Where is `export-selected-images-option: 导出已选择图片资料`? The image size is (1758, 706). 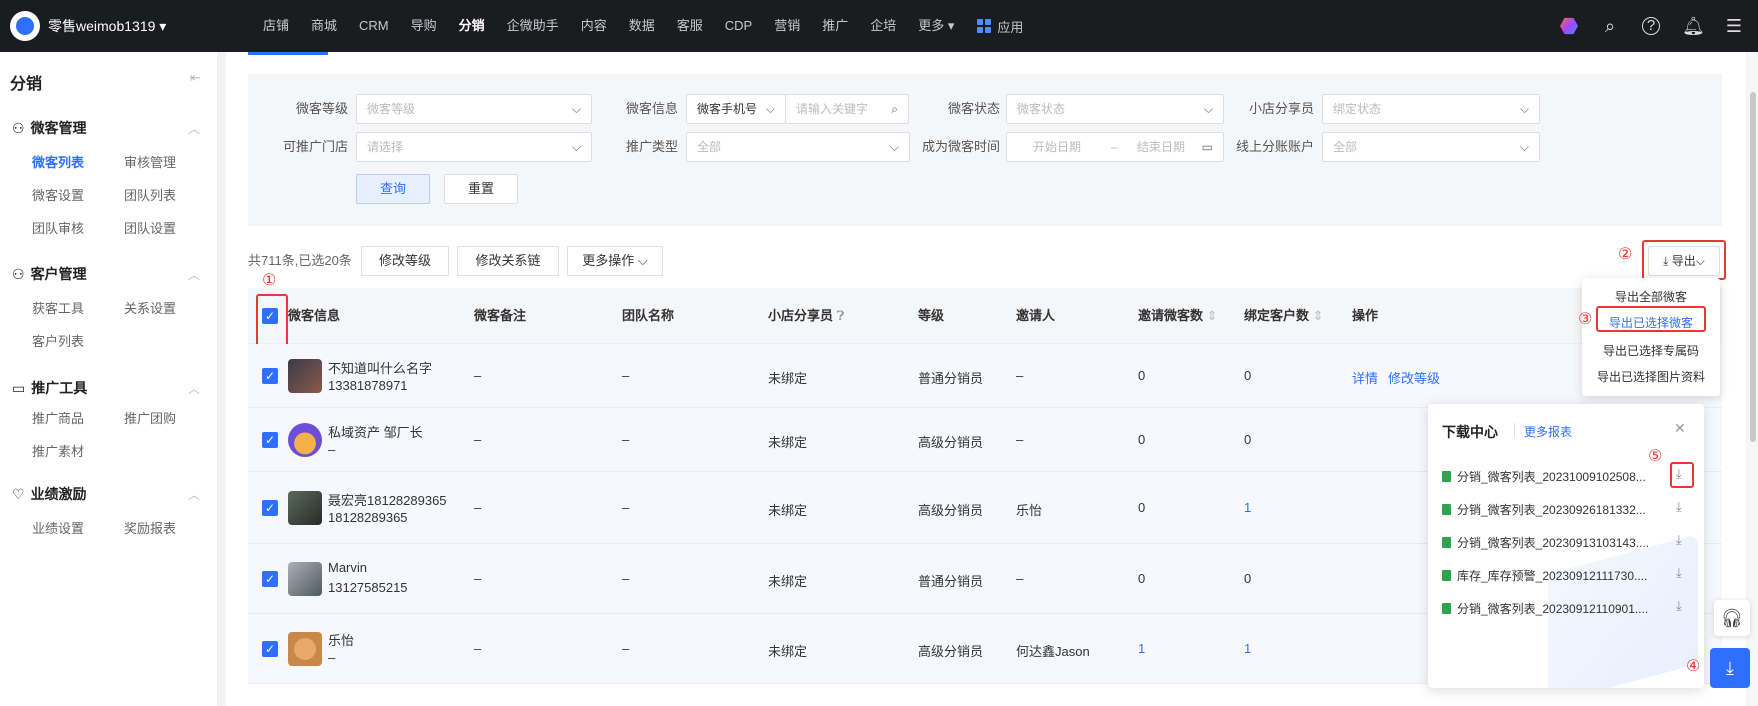
export-selected-images-option: 导出已选择图片资料 is located at coordinates (1651, 376).